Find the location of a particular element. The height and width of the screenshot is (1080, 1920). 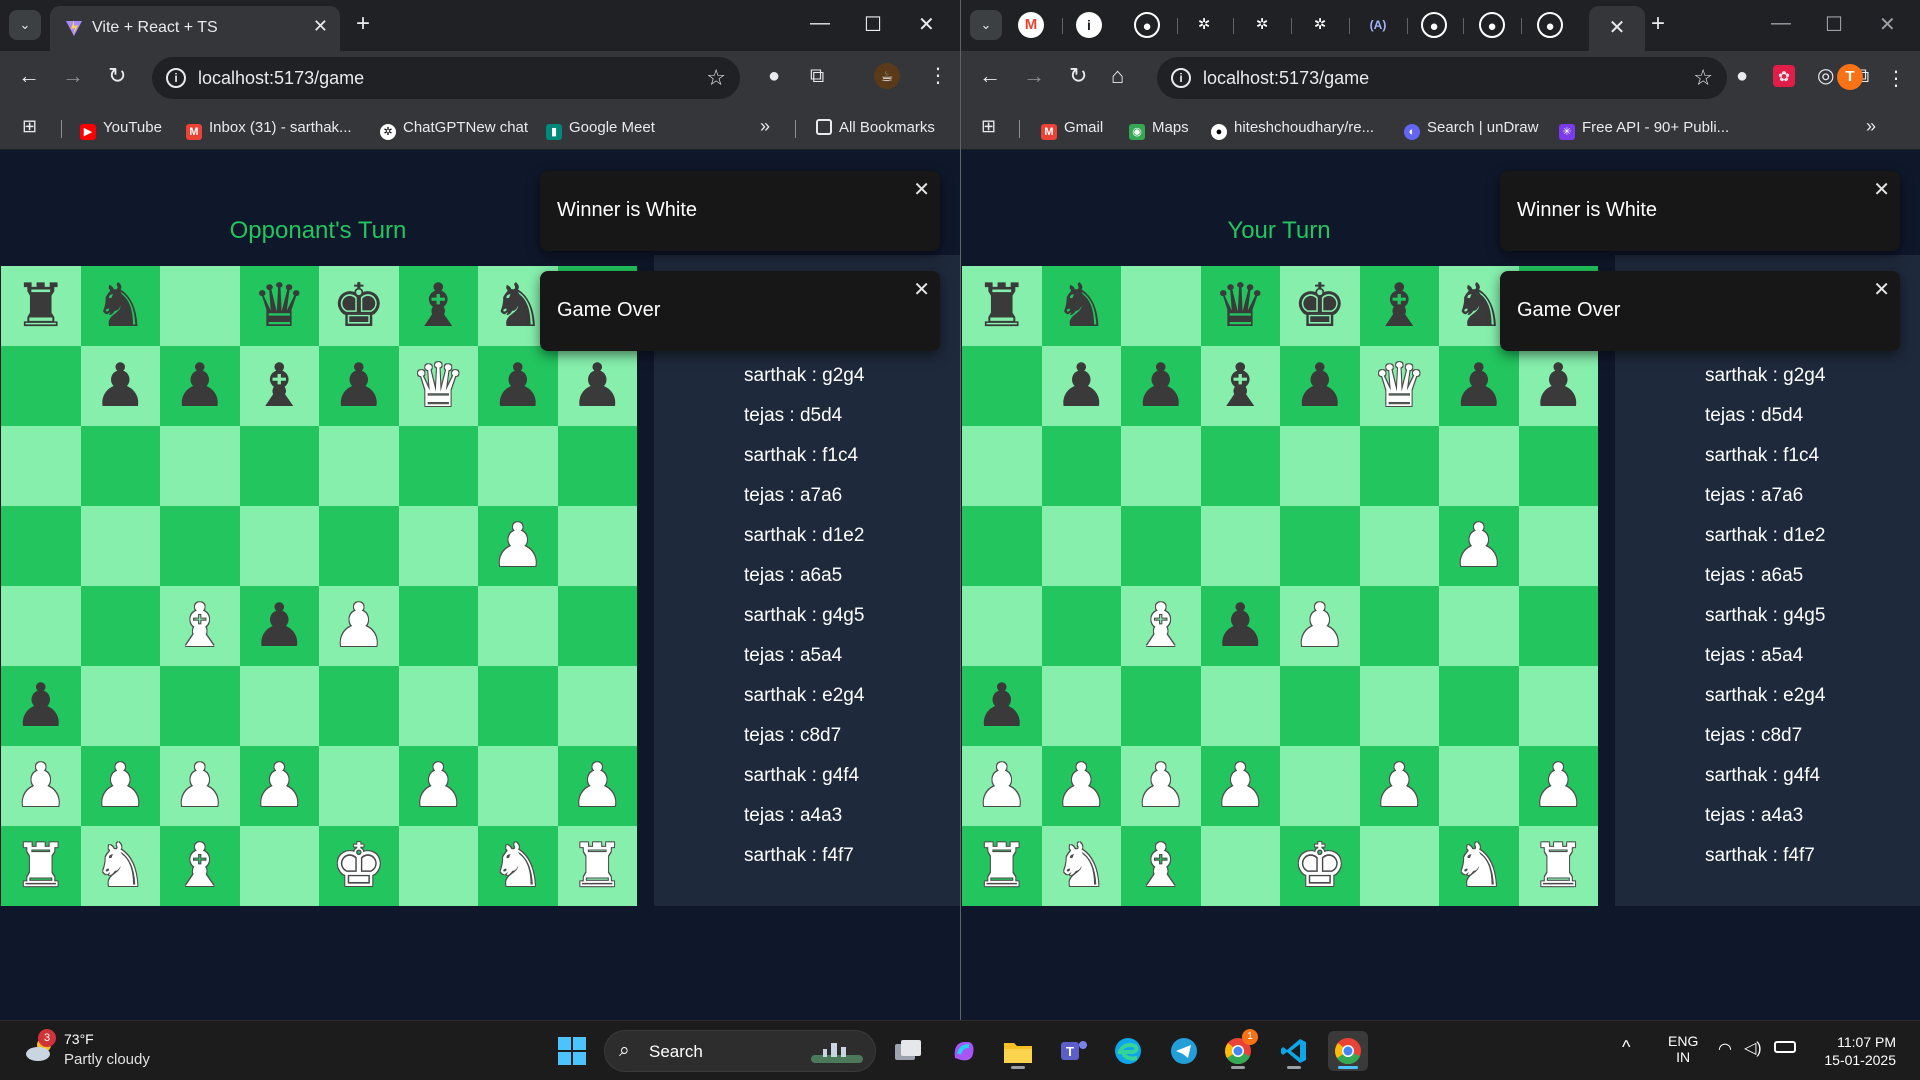

apps-grid-icon: ⊞ is located at coordinates (988, 126).